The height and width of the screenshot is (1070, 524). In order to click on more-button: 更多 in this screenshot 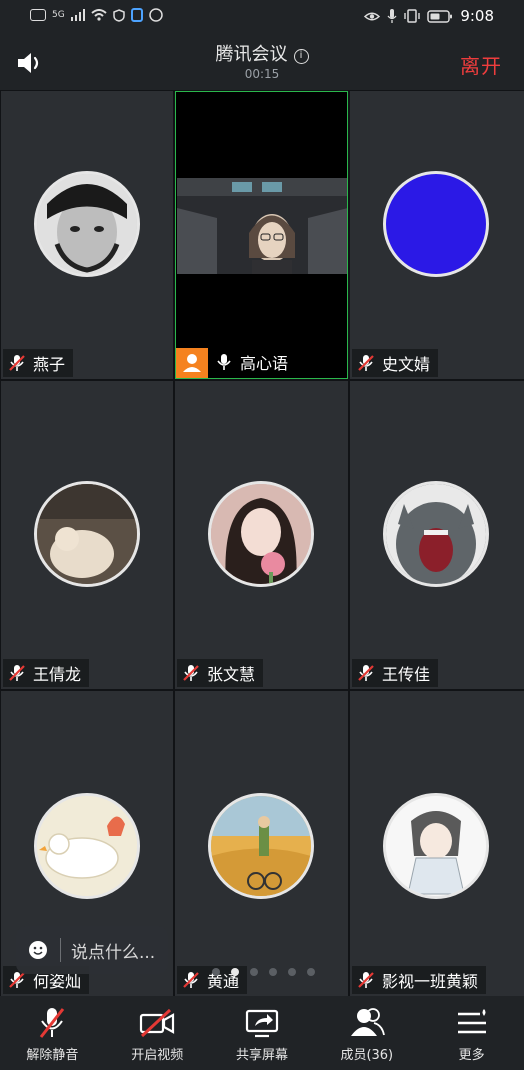, I will do `click(471, 1033)`.